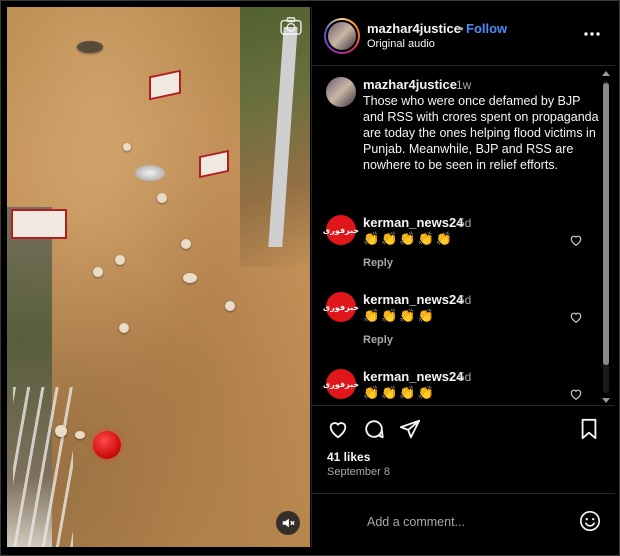 This screenshot has width=620, height=556. I want to click on scroll-thumb, so click(606, 224).